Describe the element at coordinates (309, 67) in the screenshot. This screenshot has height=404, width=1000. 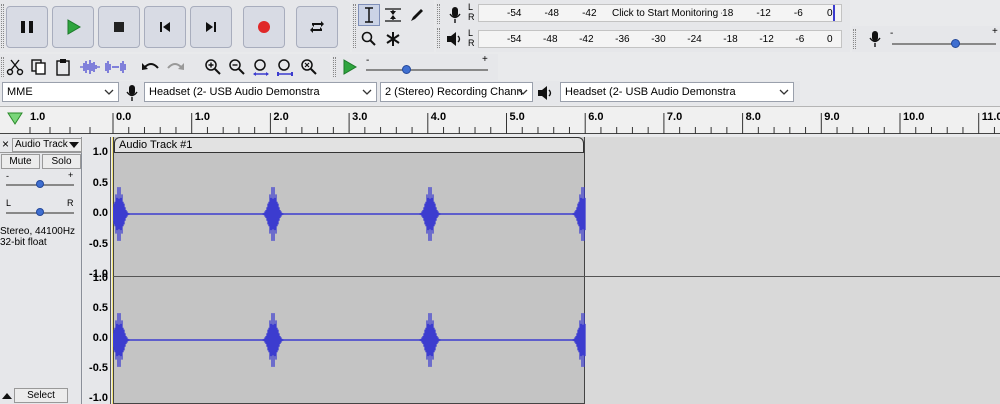
I see `zoom-toggle-button` at that location.